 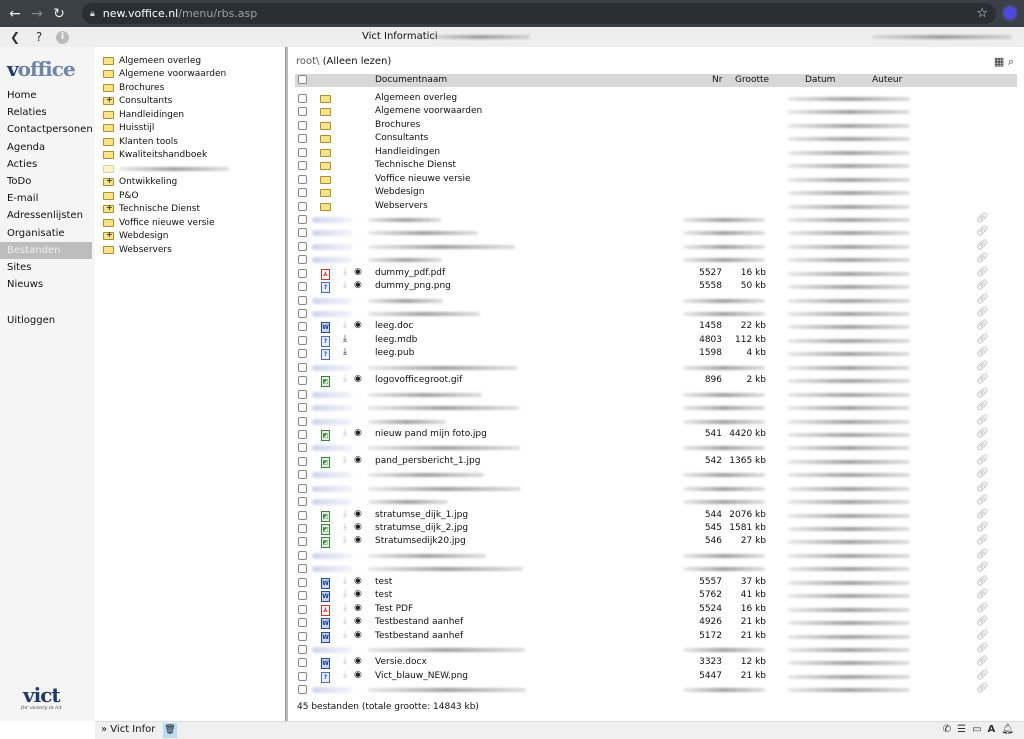 What do you see at coordinates (46, 181) in the screenshot?
I see `menu-item-todo: ToDo` at bounding box center [46, 181].